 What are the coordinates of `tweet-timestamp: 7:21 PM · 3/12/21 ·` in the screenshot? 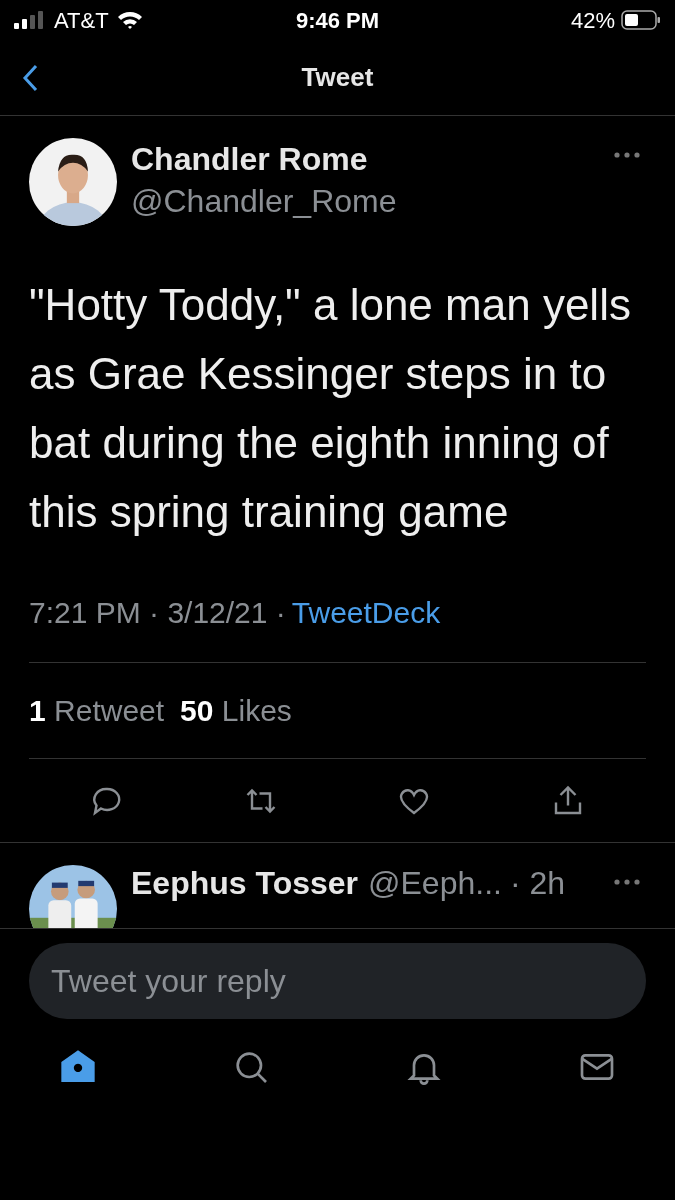 It's located at (157, 612).